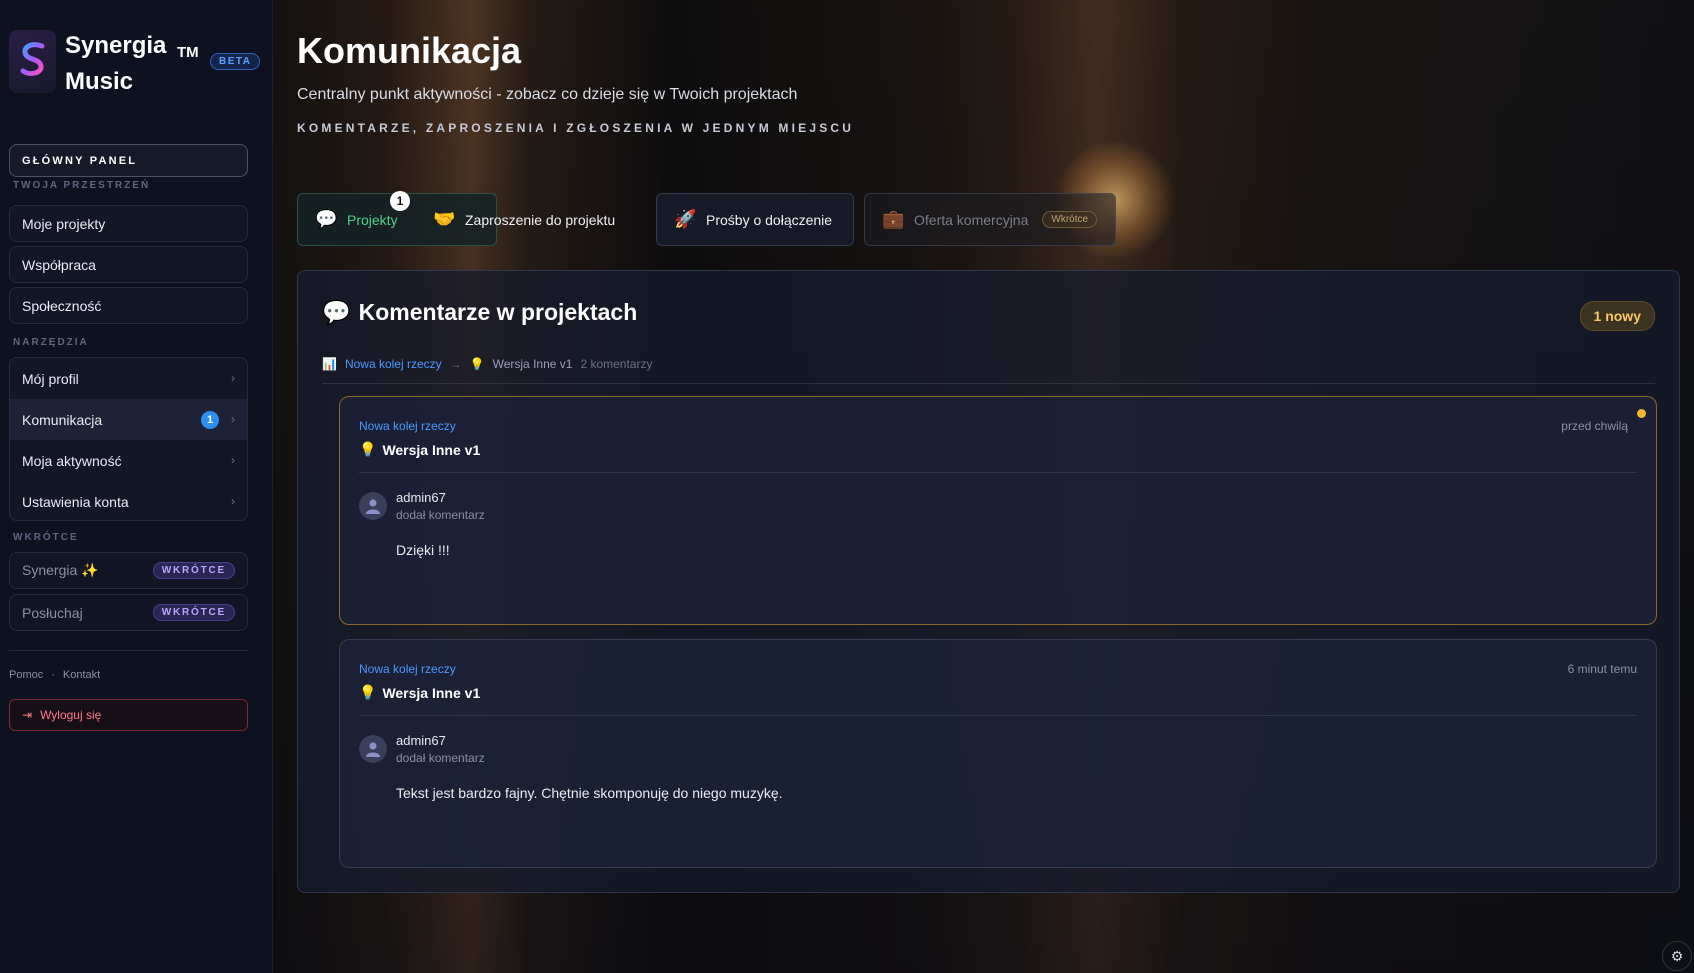 The image size is (1694, 973). Describe the element at coordinates (409, 50) in the screenshot. I see `page-title: Komunikacja` at that location.